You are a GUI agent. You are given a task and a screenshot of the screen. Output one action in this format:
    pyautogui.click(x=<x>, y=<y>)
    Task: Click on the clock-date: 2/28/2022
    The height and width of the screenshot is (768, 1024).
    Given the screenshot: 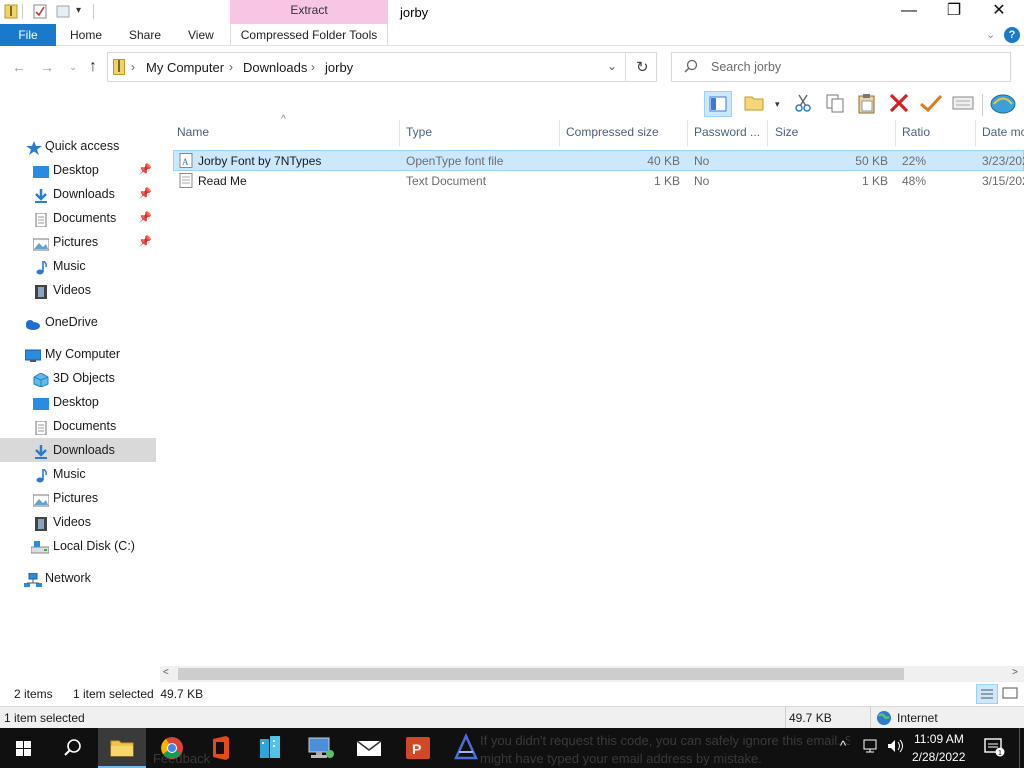 What is the action you would take?
    pyautogui.click(x=938, y=757)
    